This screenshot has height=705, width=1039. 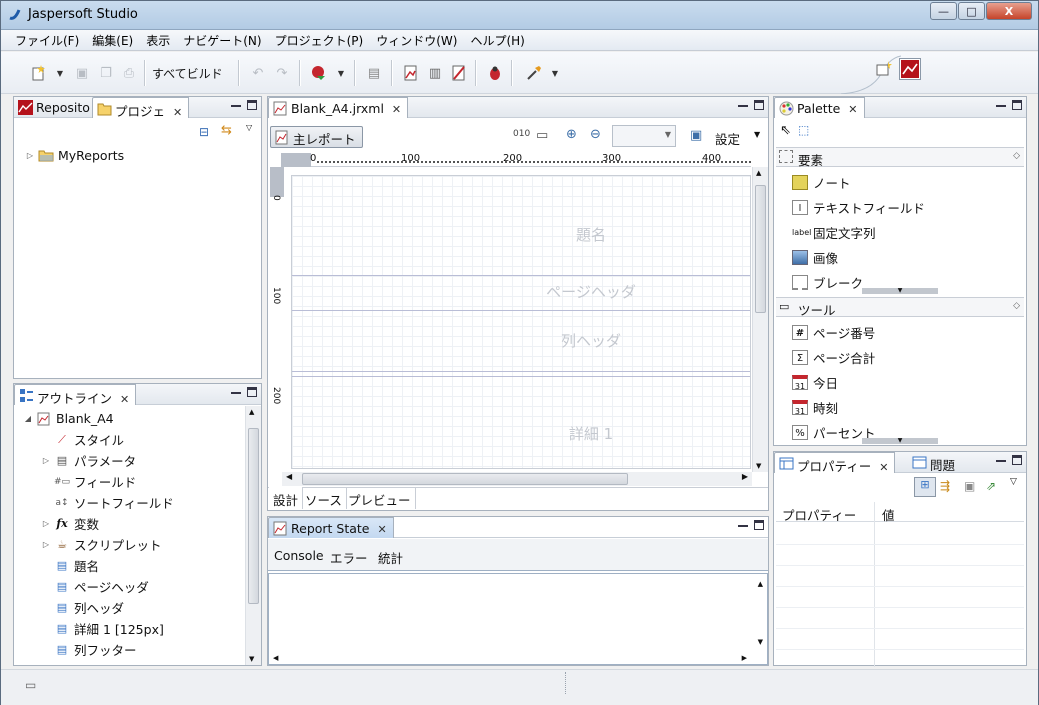 I want to click on tab-preview: プレビュー, so click(x=380, y=498).